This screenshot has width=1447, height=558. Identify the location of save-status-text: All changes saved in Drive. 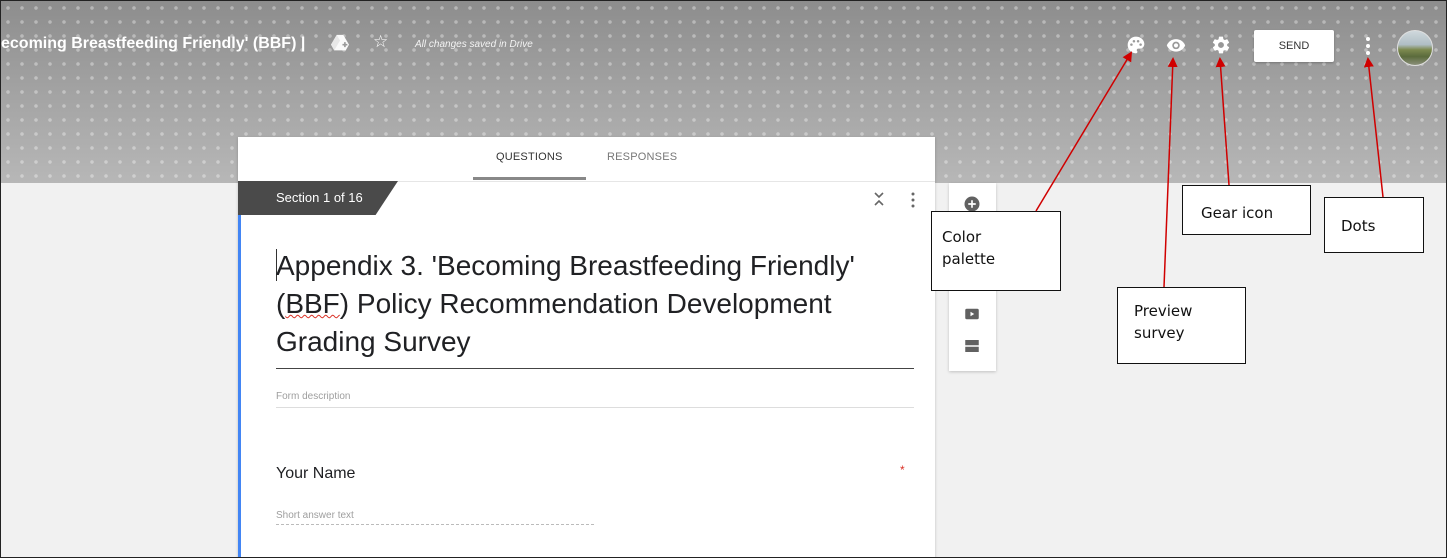
(474, 44).